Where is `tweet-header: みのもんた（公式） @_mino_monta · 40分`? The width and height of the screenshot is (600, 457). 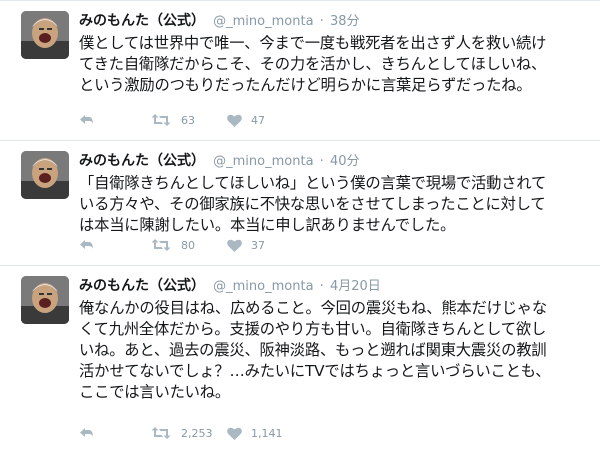 tweet-header: みのもんた（公式） @_mino_monta · 40分 is located at coordinates (333, 161).